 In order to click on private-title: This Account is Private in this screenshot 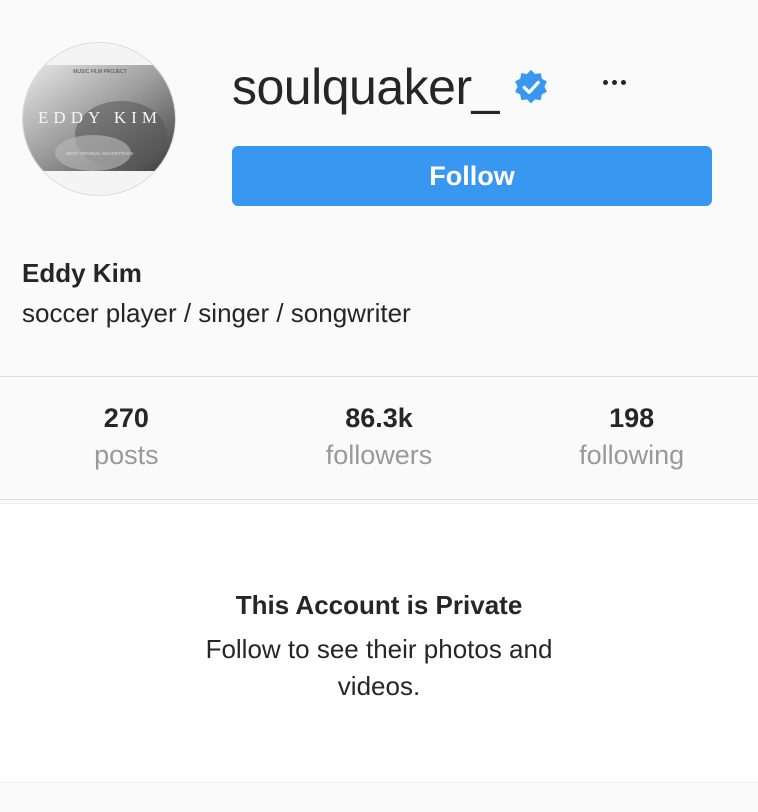, I will do `click(379, 605)`.